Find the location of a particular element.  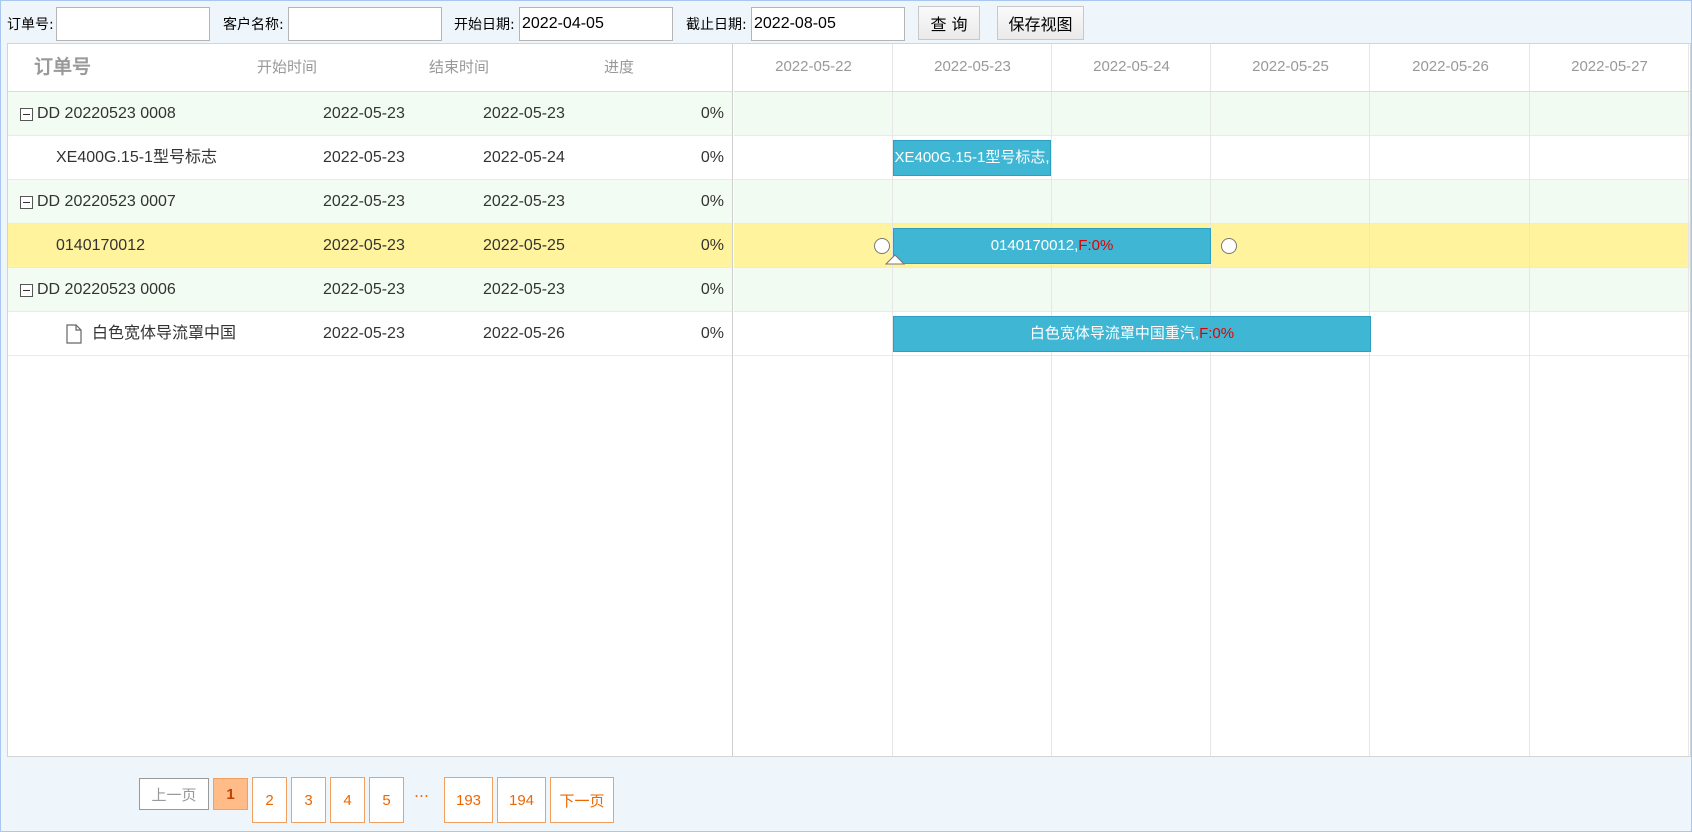

save-view-button: 保存视图 is located at coordinates (1040, 23).